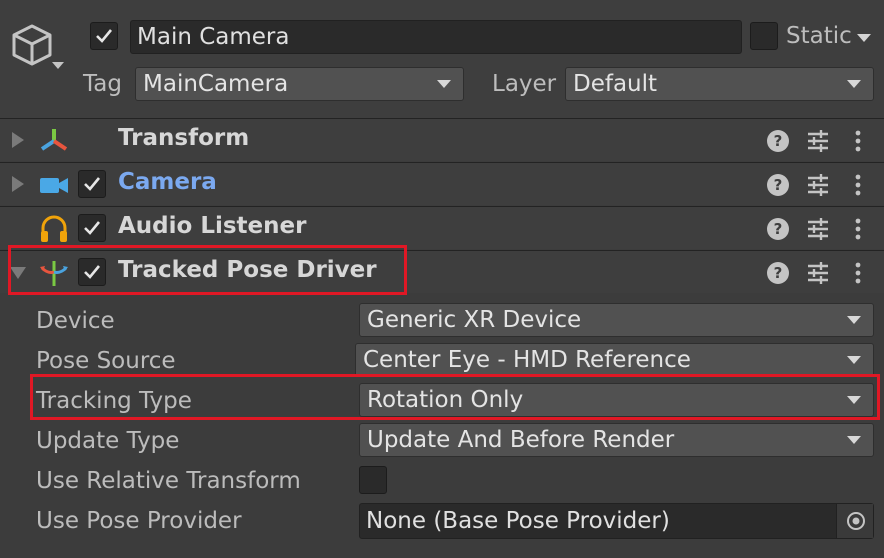 The width and height of the screenshot is (884, 558). What do you see at coordinates (216, 84) in the screenshot?
I see `tag-value: MainCamera` at bounding box center [216, 84].